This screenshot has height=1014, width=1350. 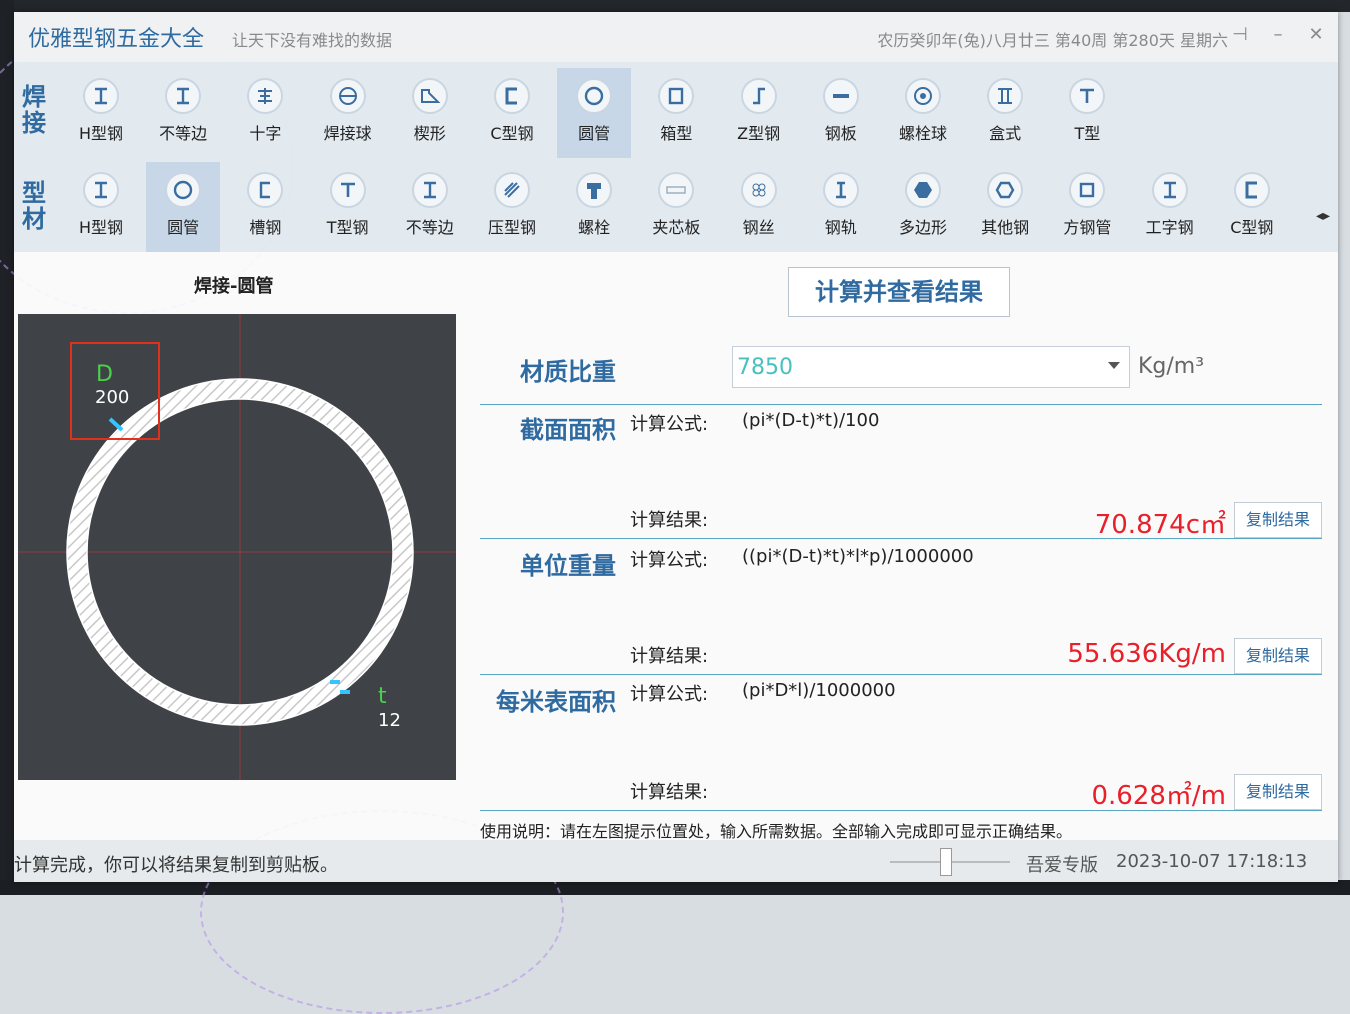 I want to click on welded-tool-h-beam: H型钢, so click(x=101, y=113).